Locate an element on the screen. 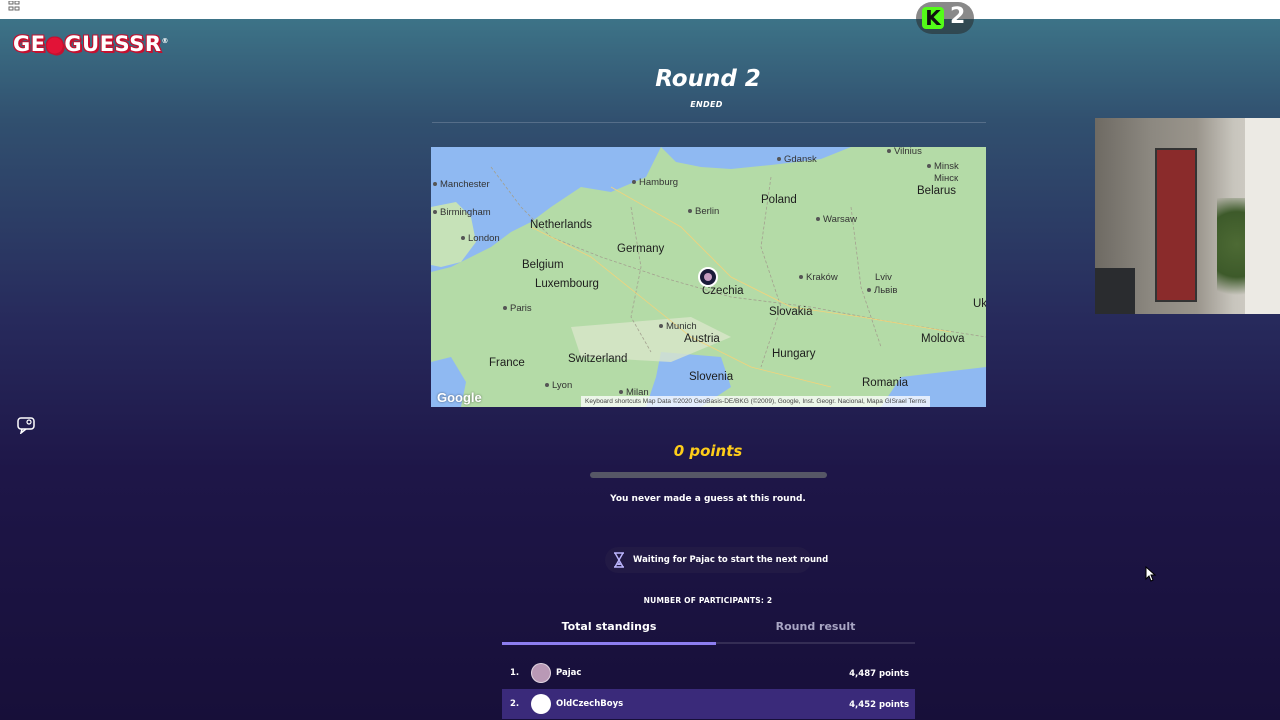 The height and width of the screenshot is (720, 1280). map-label-minsk: Minsk is located at coordinates (943, 166).